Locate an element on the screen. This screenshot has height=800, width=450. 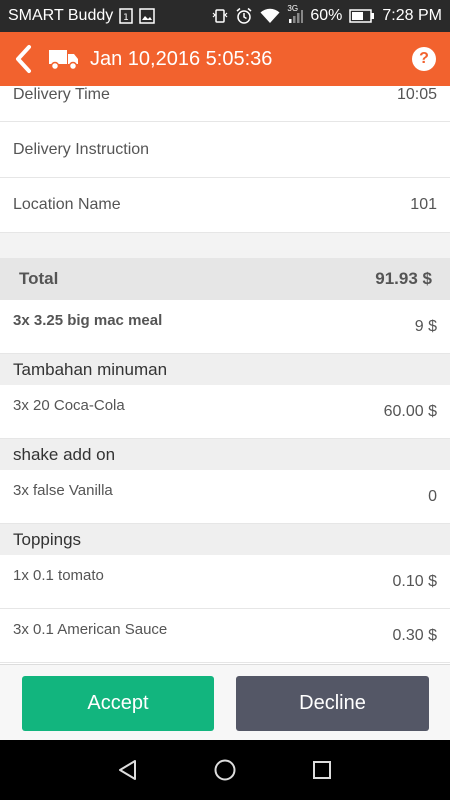
chevron-left-icon is located at coordinates (23, 59).